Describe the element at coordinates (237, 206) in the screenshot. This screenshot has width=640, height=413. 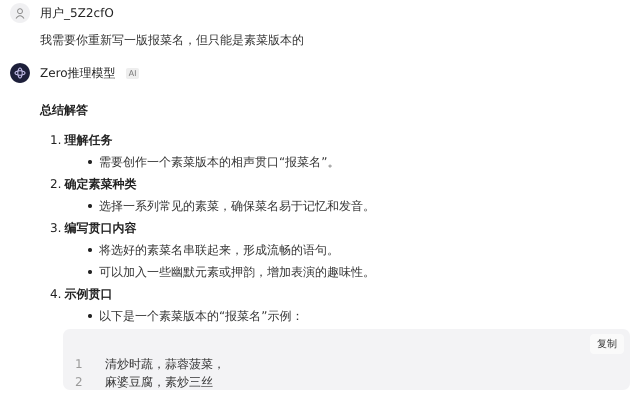
I see `bullet-text: 选择一系列常见的素菜，确保菜名易于记忆和发音。` at that location.